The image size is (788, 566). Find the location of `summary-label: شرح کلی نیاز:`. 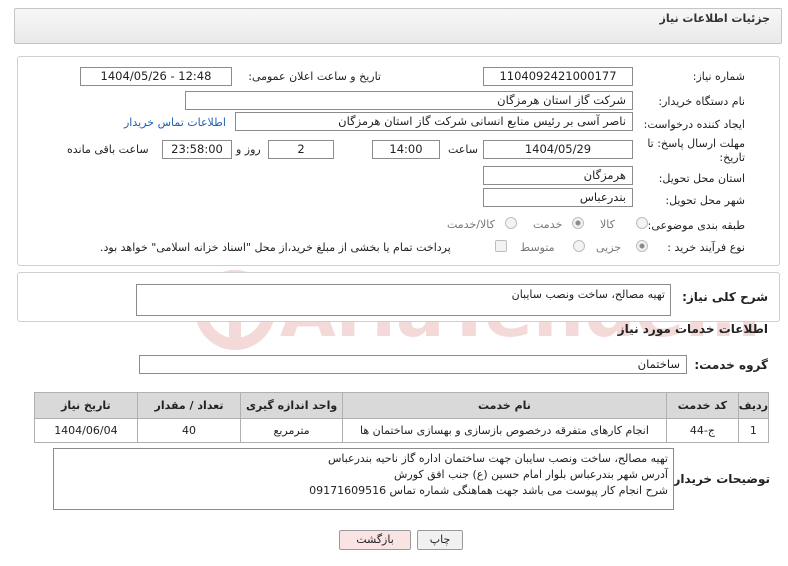

summary-label: شرح کلی نیاز: is located at coordinates (725, 297).